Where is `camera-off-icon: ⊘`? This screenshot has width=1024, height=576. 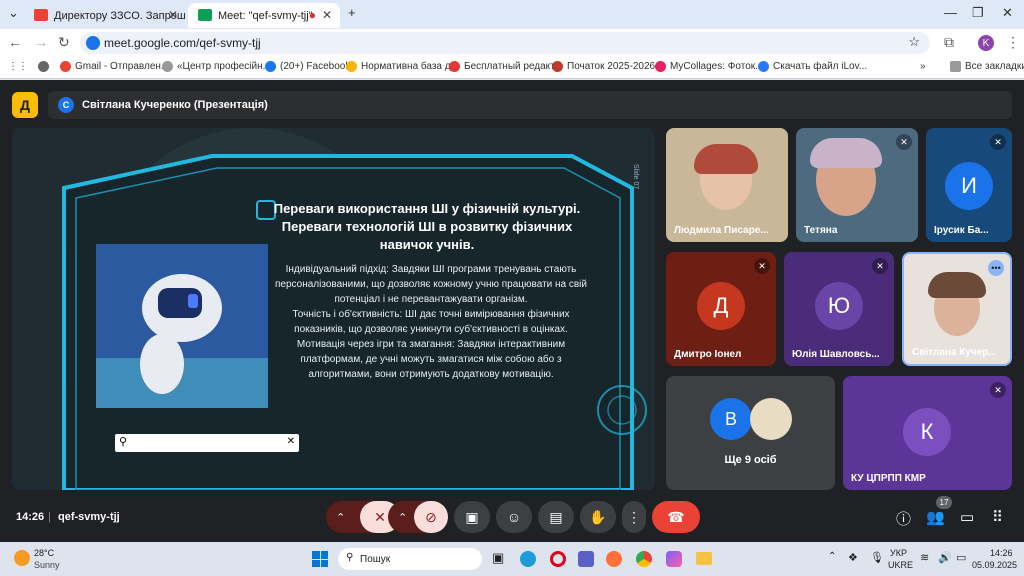 camera-off-icon: ⊘ is located at coordinates (431, 517).